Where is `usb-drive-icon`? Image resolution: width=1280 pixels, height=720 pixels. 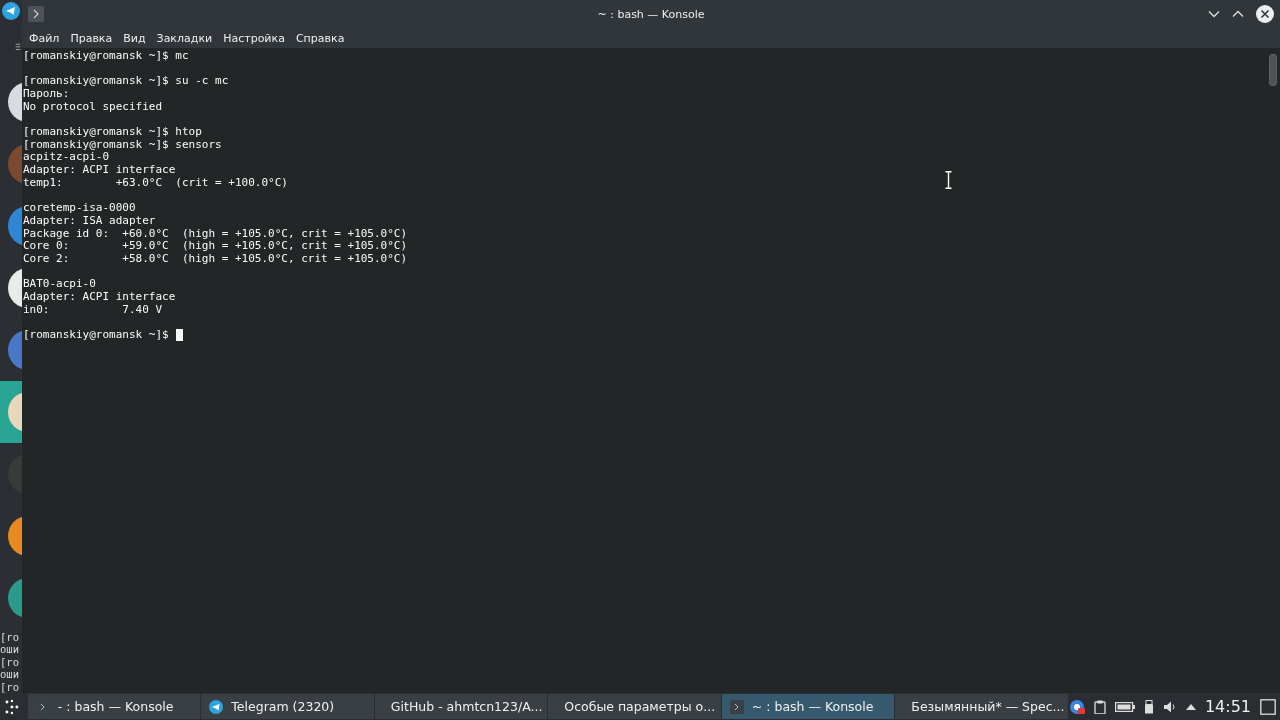
usb-drive-icon is located at coordinates (1148, 706).